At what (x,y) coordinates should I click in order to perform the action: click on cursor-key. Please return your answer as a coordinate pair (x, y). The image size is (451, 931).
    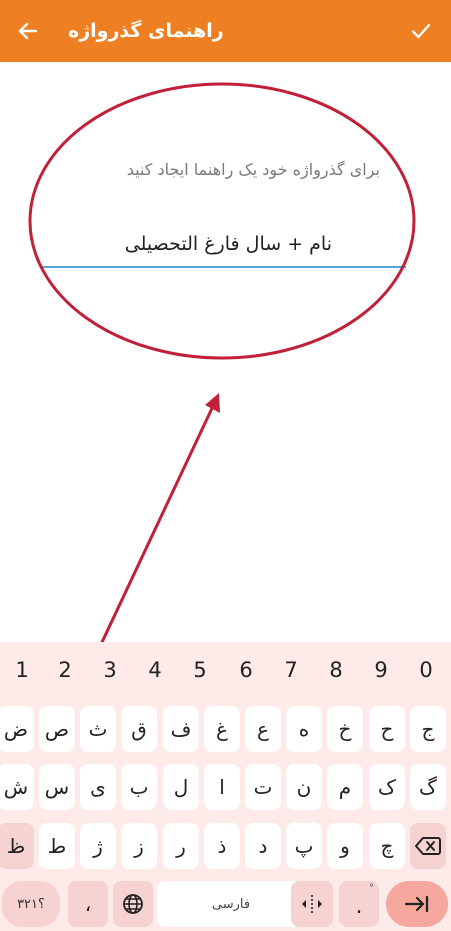
    Looking at the image, I should click on (312, 904).